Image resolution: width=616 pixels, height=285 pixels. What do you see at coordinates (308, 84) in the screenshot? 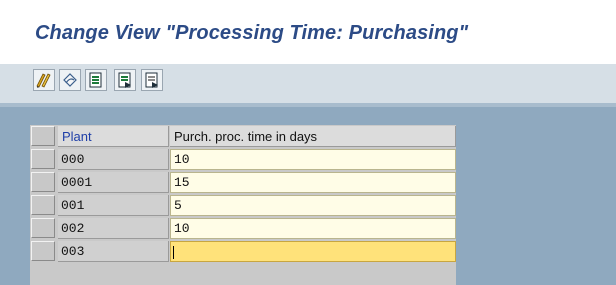
I see `application-toolbar` at bounding box center [308, 84].